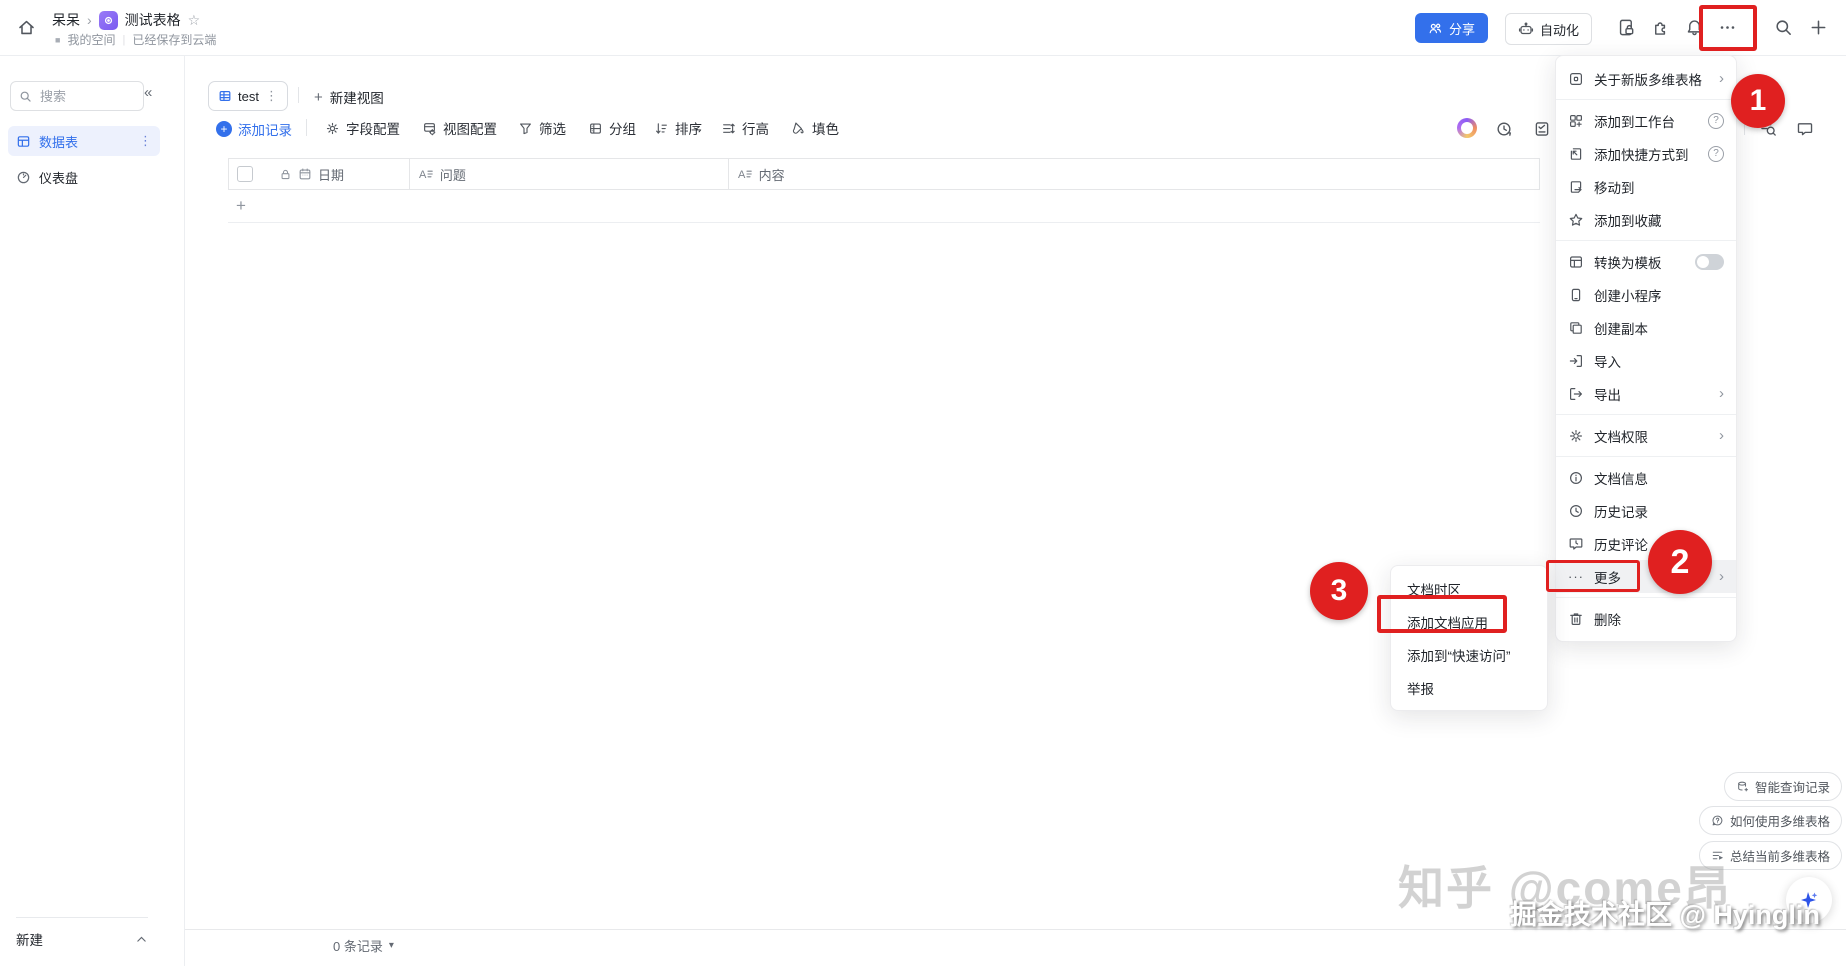  What do you see at coordinates (254, 129) in the screenshot?
I see `add-record-button: + 添加记录` at bounding box center [254, 129].